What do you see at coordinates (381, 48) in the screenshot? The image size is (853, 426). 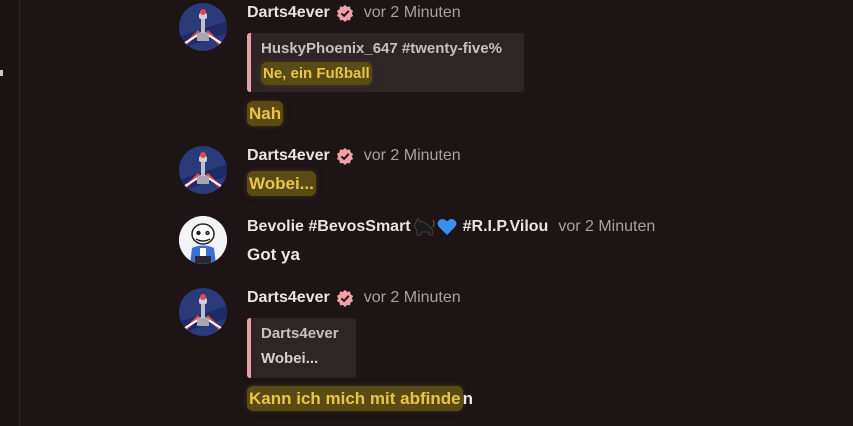 I see `reply-author: HuskyPhoenix_647 #twenty-five%` at bounding box center [381, 48].